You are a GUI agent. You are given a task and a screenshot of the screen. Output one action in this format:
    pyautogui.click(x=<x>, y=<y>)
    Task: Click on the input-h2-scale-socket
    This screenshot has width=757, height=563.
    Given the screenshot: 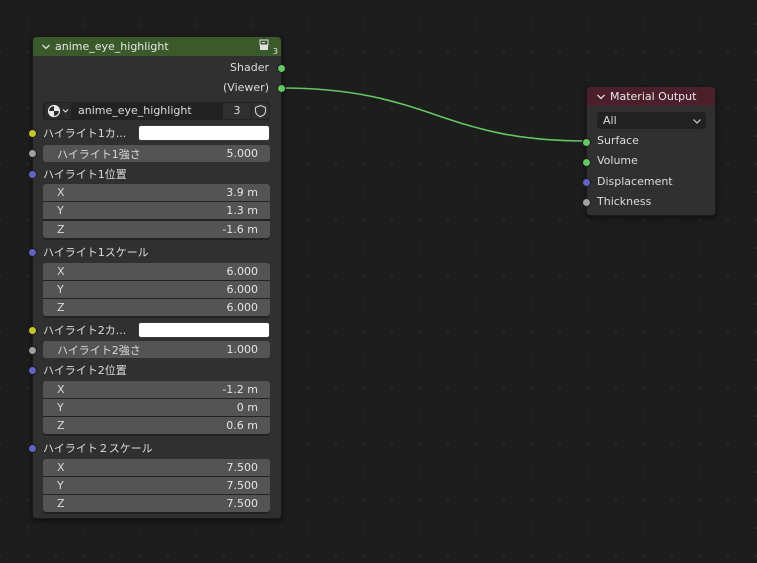 What is the action you would take?
    pyautogui.click(x=32, y=448)
    